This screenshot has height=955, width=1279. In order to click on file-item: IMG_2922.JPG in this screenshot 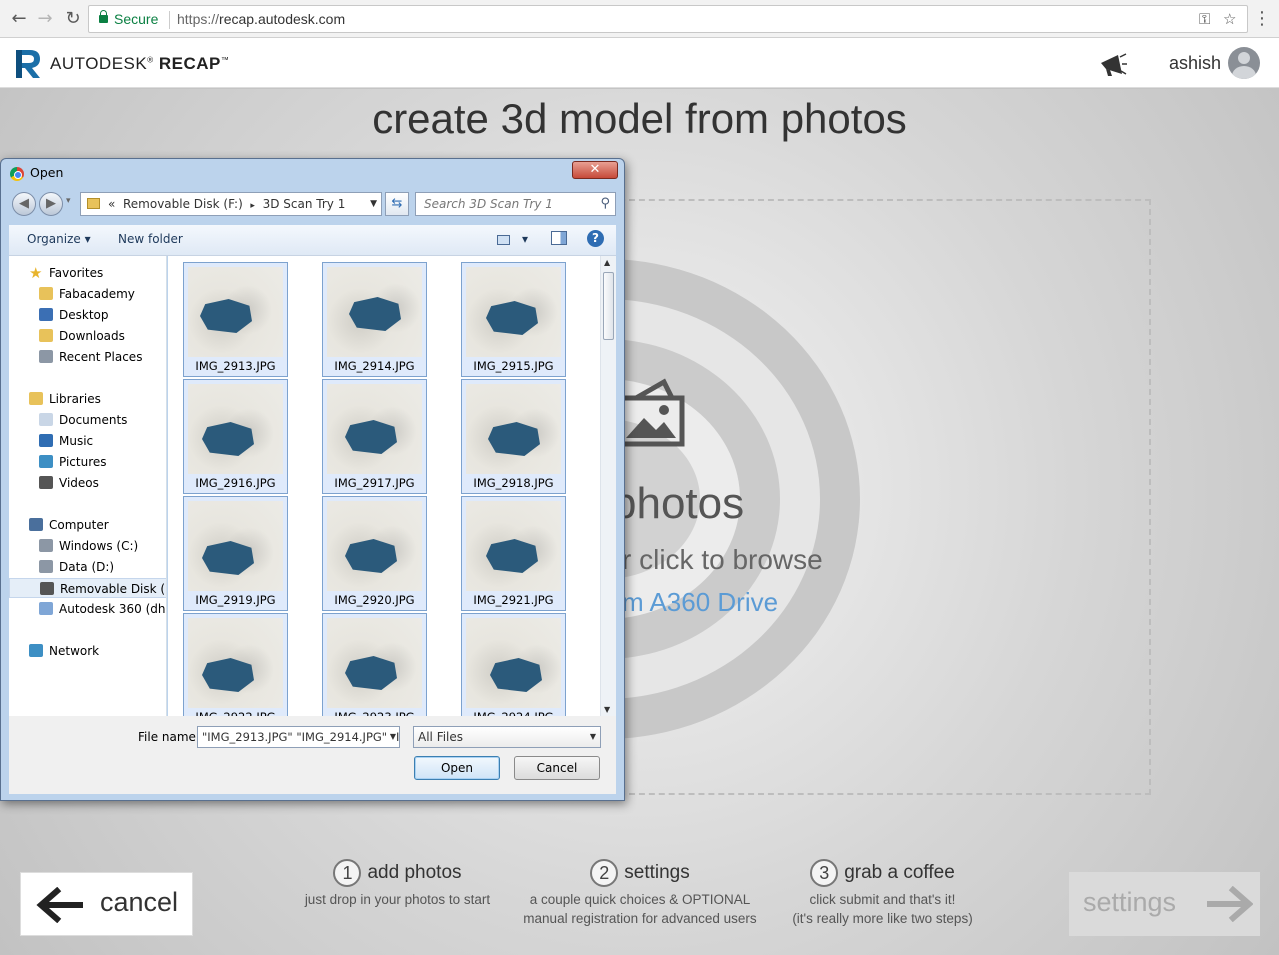, I will do `click(235, 664)`.